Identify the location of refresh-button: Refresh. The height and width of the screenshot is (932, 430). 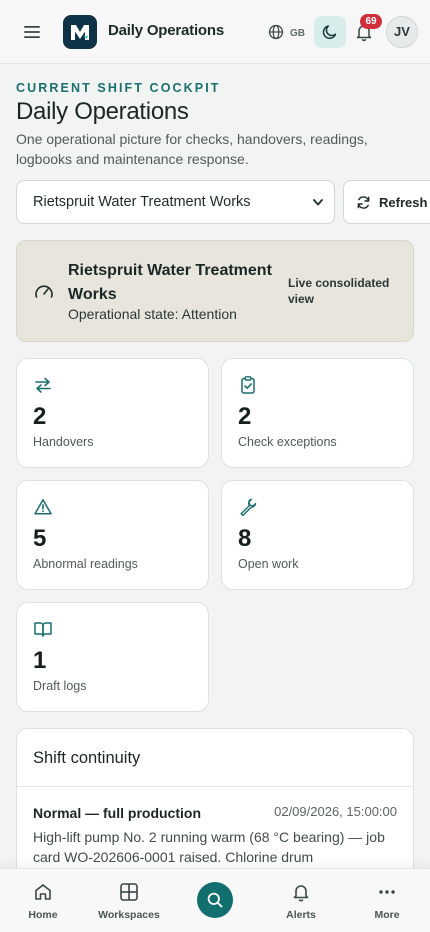
(386, 202).